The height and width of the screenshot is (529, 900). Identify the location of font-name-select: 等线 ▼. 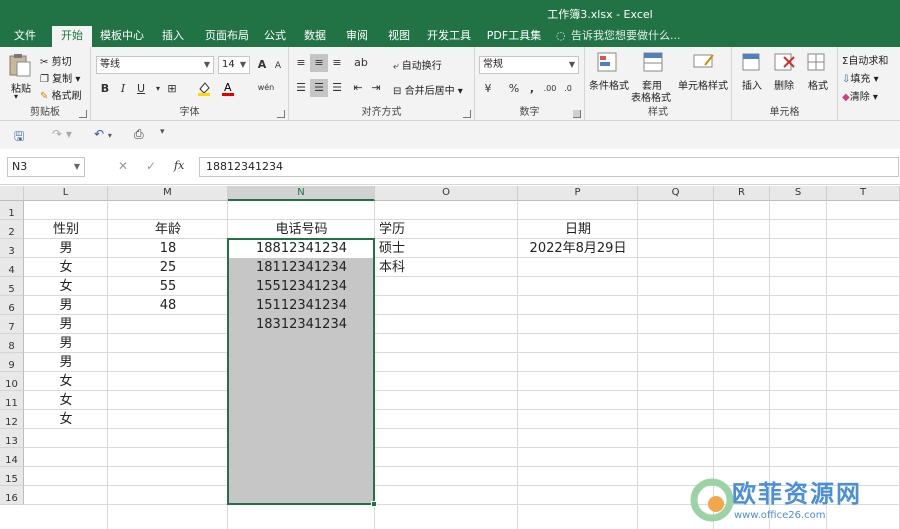
(155, 65).